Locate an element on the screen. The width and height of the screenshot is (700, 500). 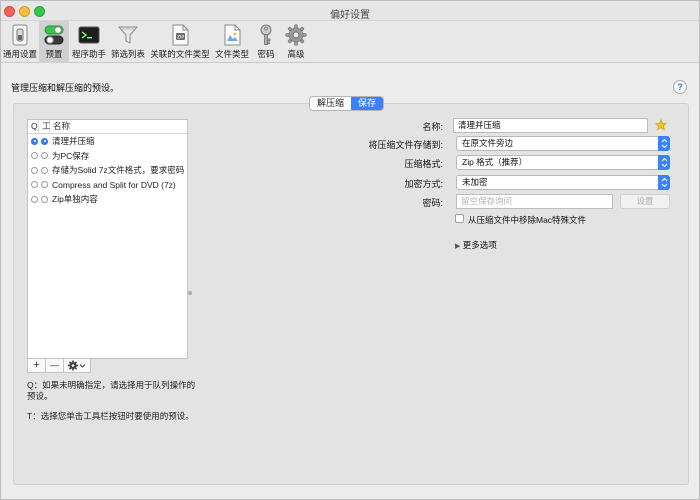
preset-name: Zip单独内容 is located at coordinates (75, 199).